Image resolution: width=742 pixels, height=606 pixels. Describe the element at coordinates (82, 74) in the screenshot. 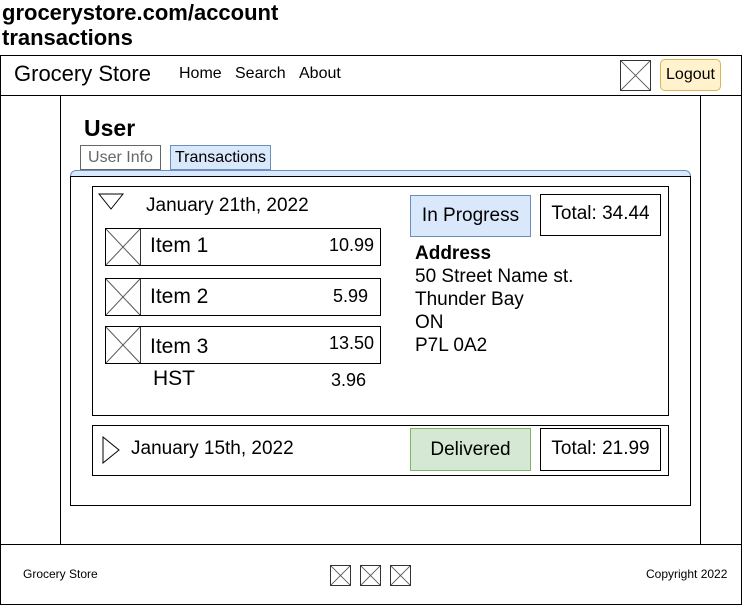

I see `brand-logo-text: Grocery Store` at that location.